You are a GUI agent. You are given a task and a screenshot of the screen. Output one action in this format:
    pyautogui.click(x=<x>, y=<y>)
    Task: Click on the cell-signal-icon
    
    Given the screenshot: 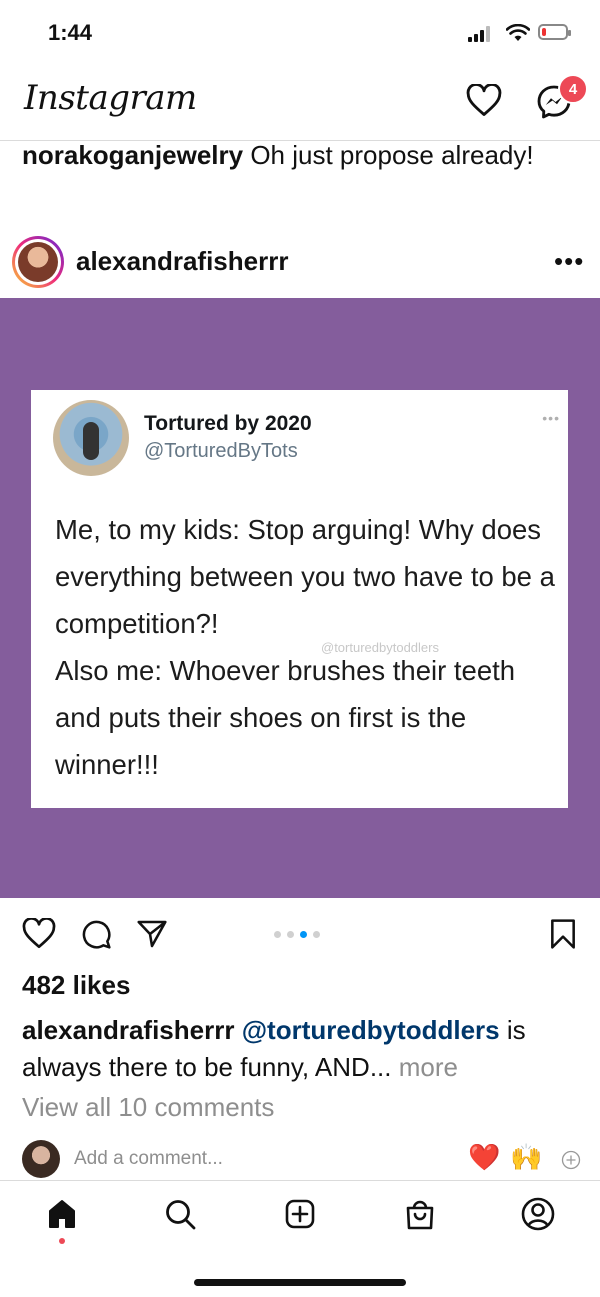 What is the action you would take?
    pyautogui.click(x=481, y=34)
    